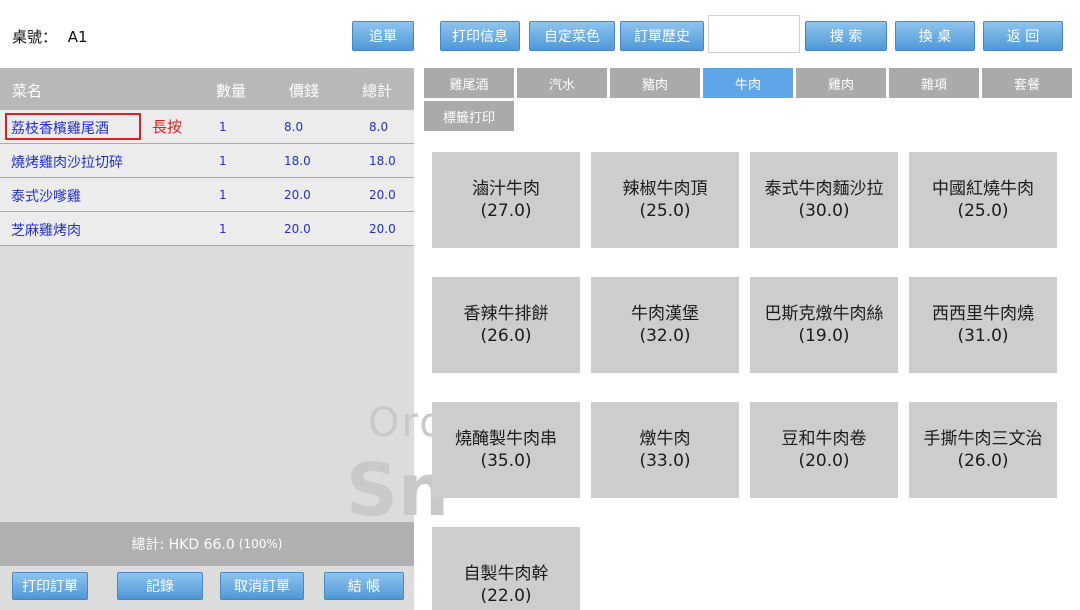  Describe the element at coordinates (824, 200) in the screenshot. I see `menu-item: 泰式牛肉麵沙拉 (30.0)` at that location.